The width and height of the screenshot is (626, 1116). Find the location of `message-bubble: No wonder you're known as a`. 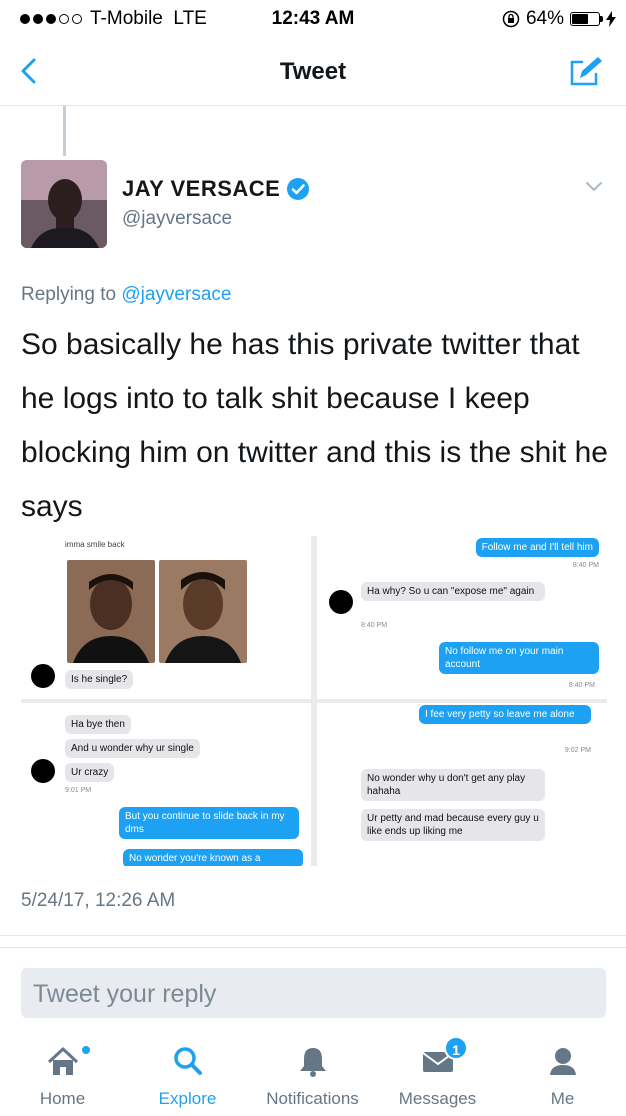

message-bubble: No wonder you're known as a is located at coordinates (213, 857).